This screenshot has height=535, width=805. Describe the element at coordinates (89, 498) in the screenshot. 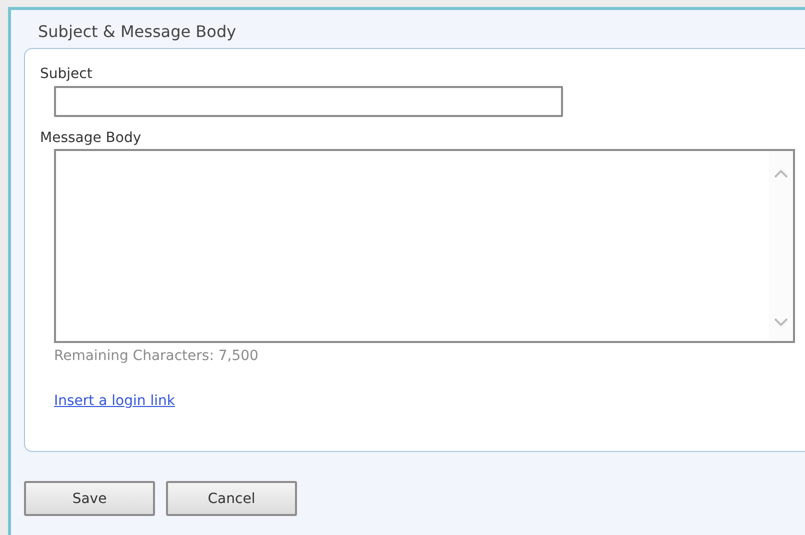

I see `save-button: Save` at that location.